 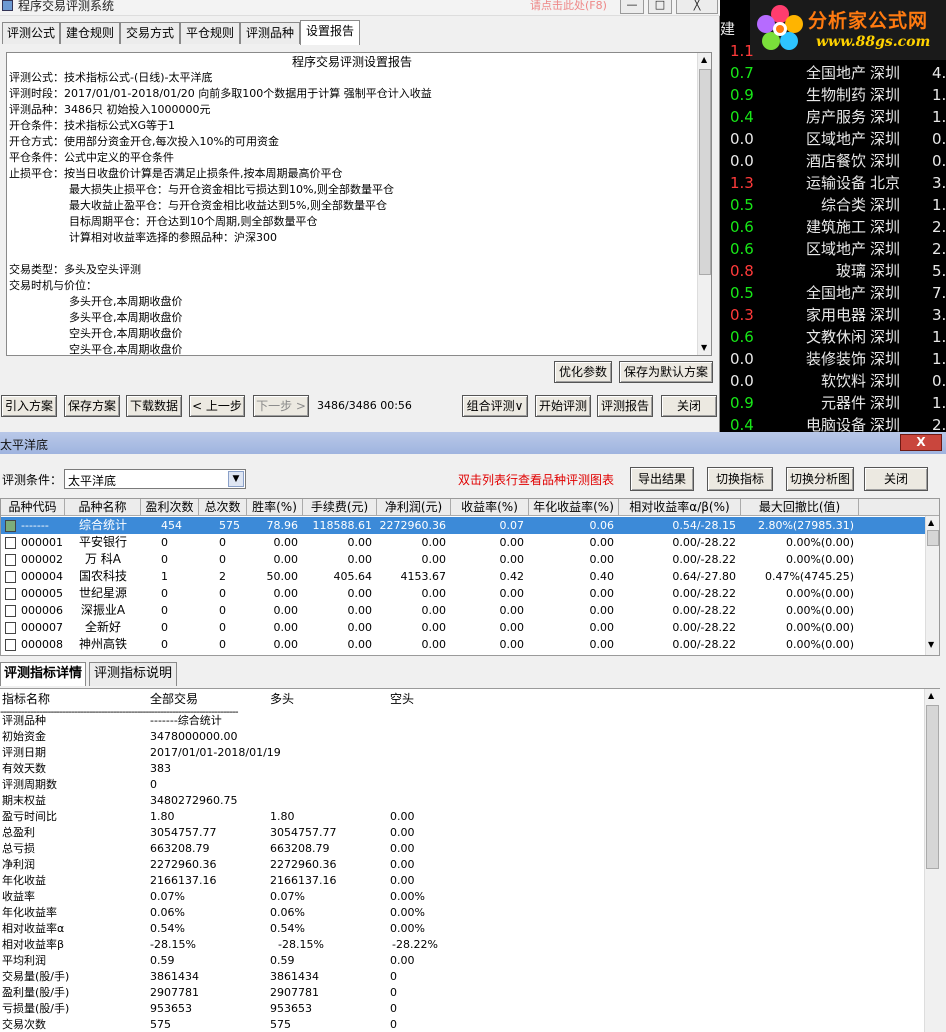 What do you see at coordinates (625, 406) in the screenshot?
I see `eval-report-button: 评测报告` at bounding box center [625, 406].